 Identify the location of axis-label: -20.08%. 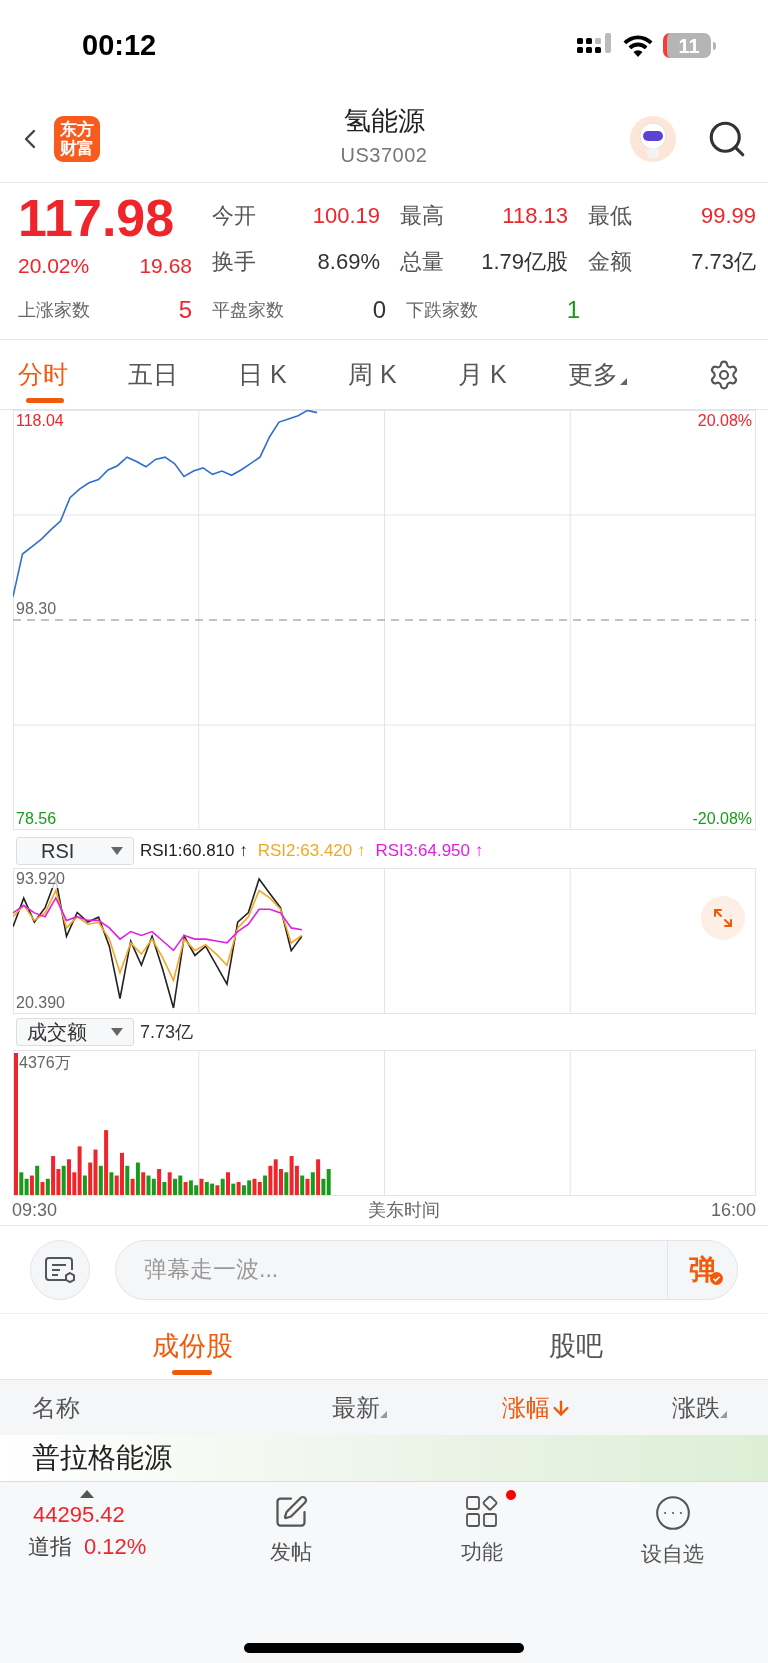
(722, 819).